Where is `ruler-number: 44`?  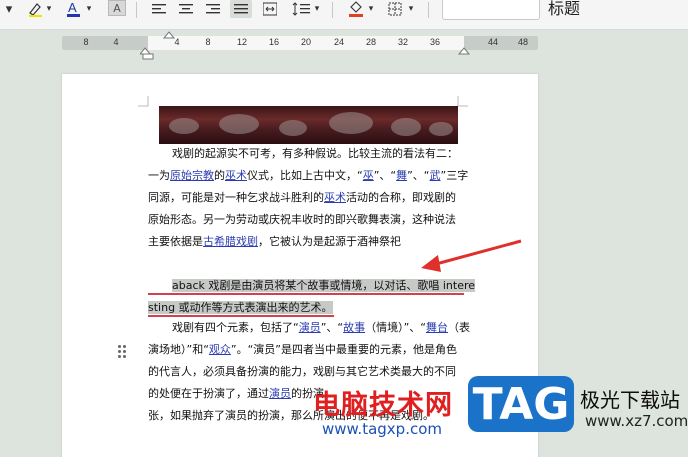 ruler-number: 44 is located at coordinates (492, 42).